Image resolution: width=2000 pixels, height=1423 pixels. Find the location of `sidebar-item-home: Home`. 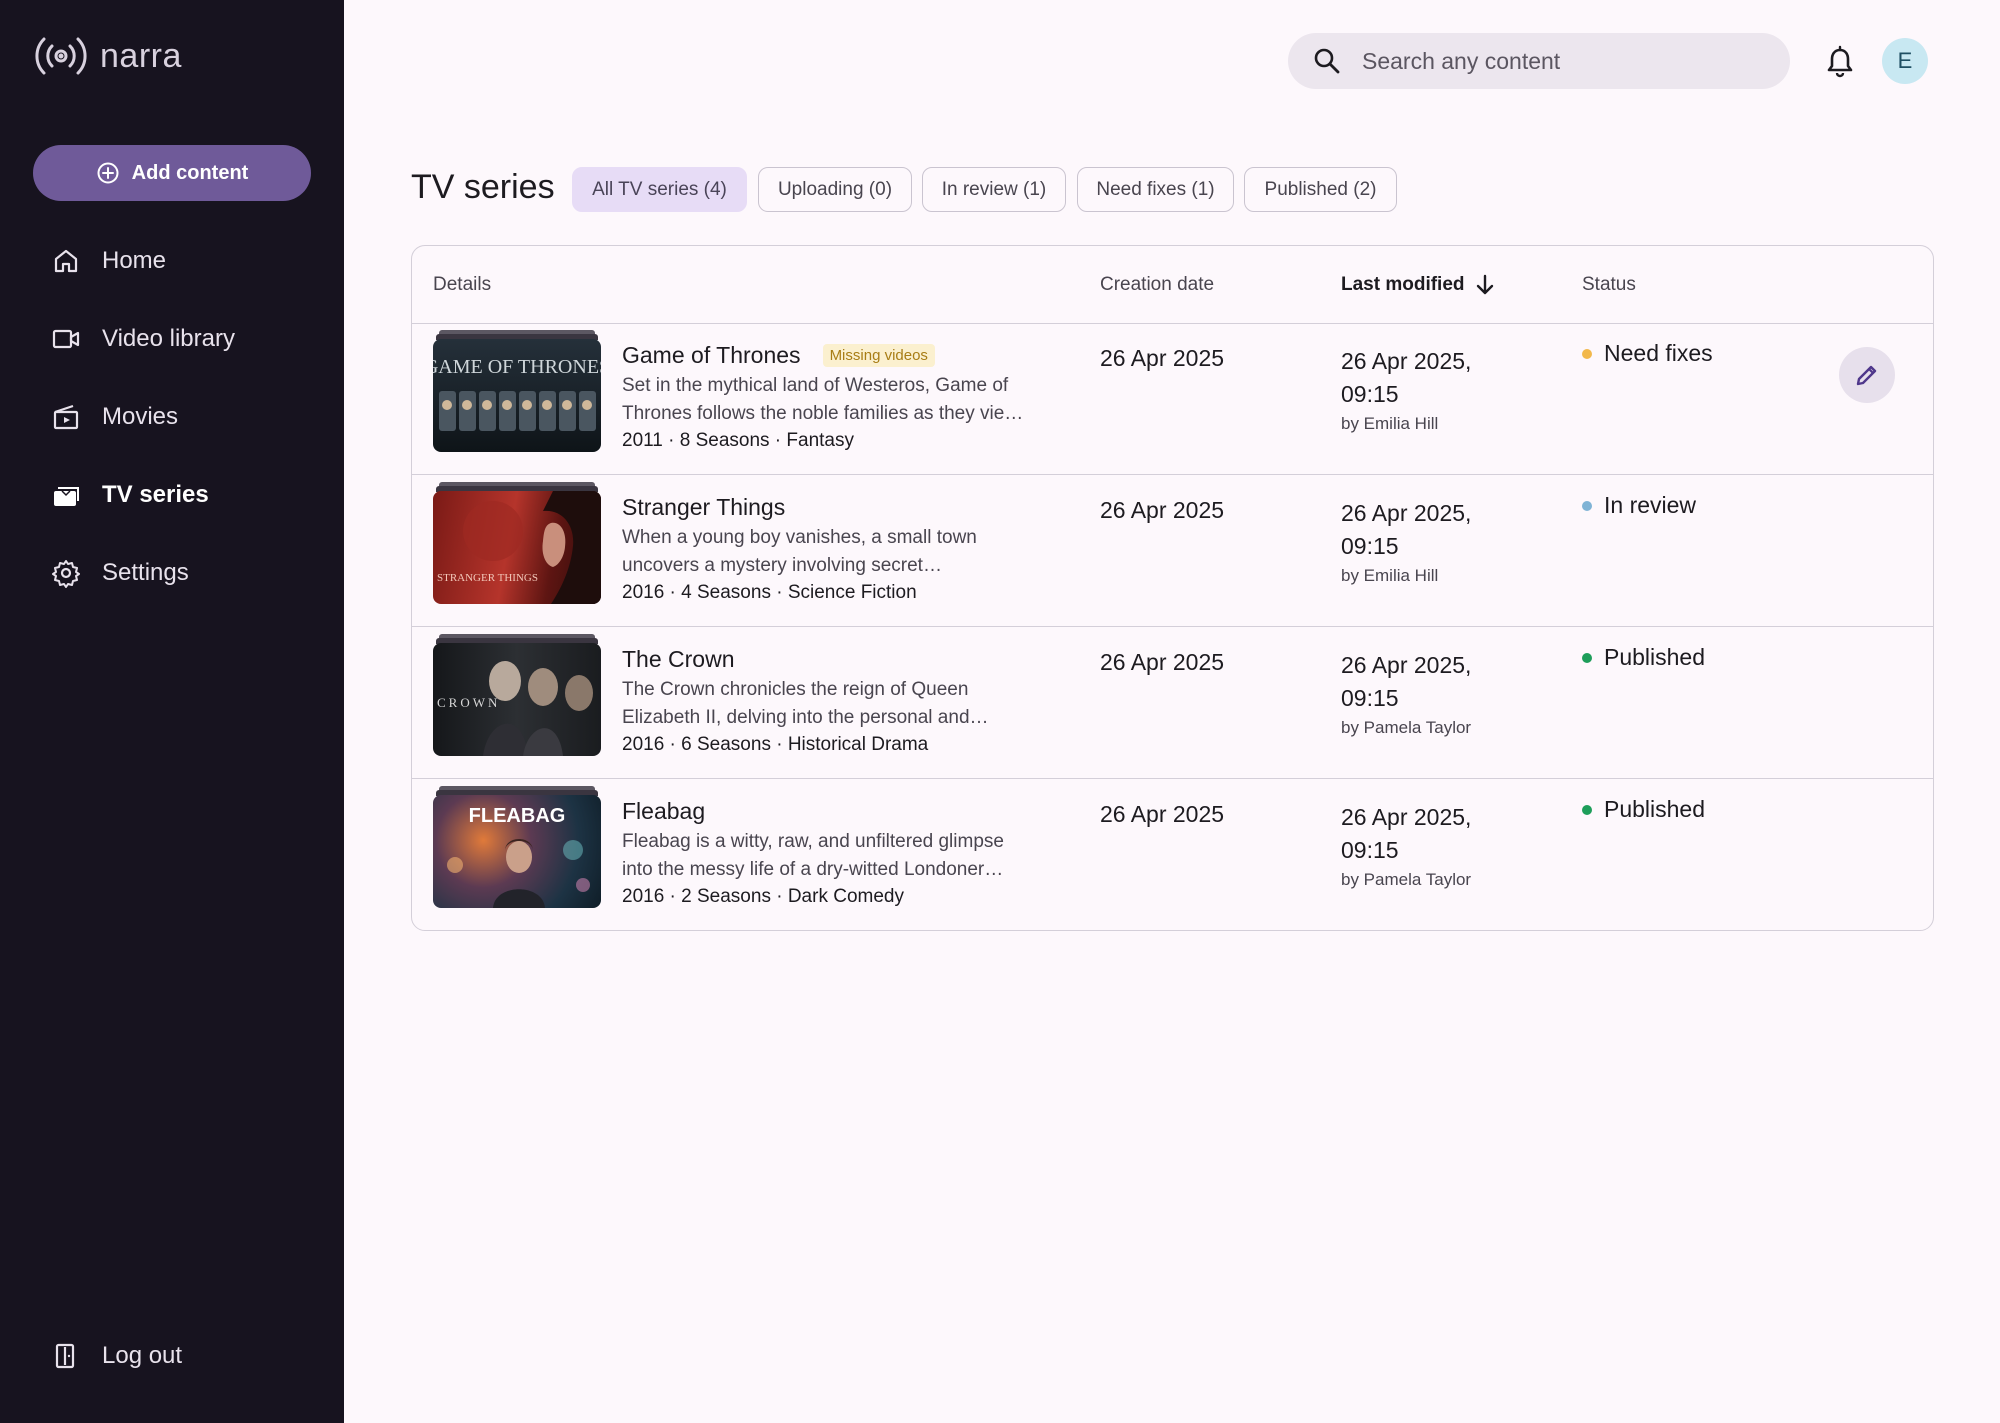

sidebar-item-home: Home is located at coordinates (180, 261).